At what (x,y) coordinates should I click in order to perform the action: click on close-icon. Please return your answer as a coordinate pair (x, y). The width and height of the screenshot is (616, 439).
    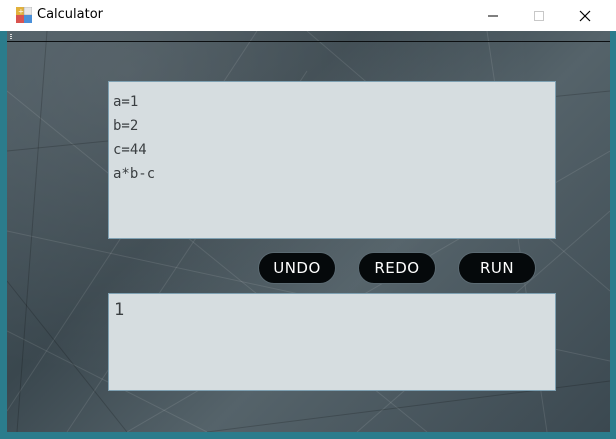
    Looking at the image, I should click on (585, 15).